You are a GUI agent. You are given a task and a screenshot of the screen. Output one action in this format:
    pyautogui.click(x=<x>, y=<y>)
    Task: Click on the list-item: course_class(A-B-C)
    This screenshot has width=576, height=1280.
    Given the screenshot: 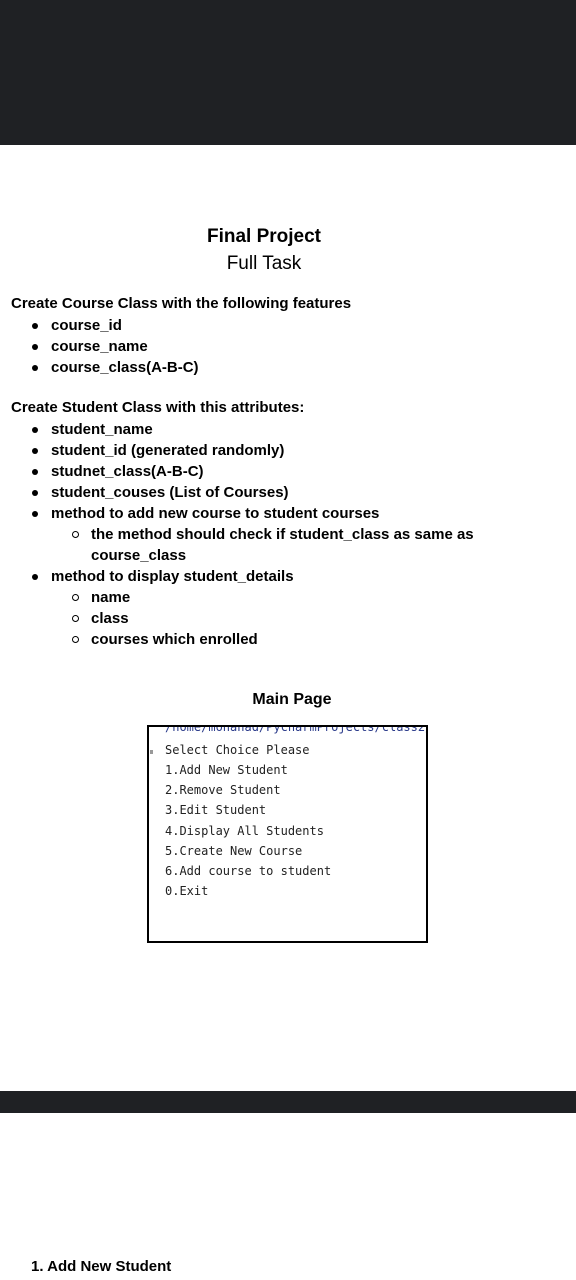 What is the action you would take?
    pyautogui.click(x=99, y=367)
    